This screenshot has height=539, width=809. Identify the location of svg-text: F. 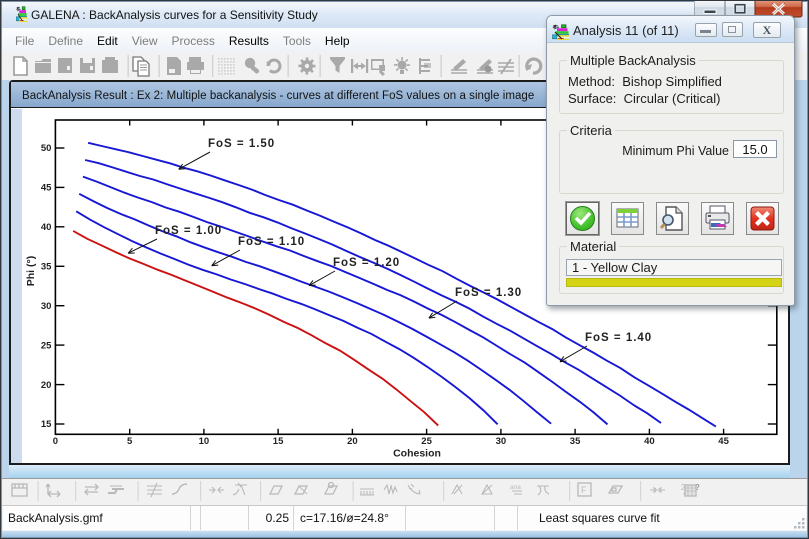
(584, 490).